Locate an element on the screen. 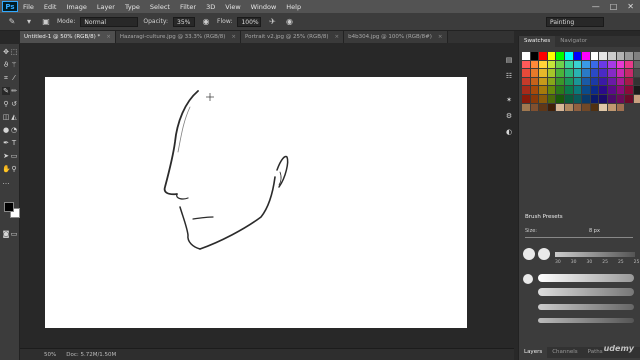 The image size is (640, 360). minimize-button: — is located at coordinates (596, 6).